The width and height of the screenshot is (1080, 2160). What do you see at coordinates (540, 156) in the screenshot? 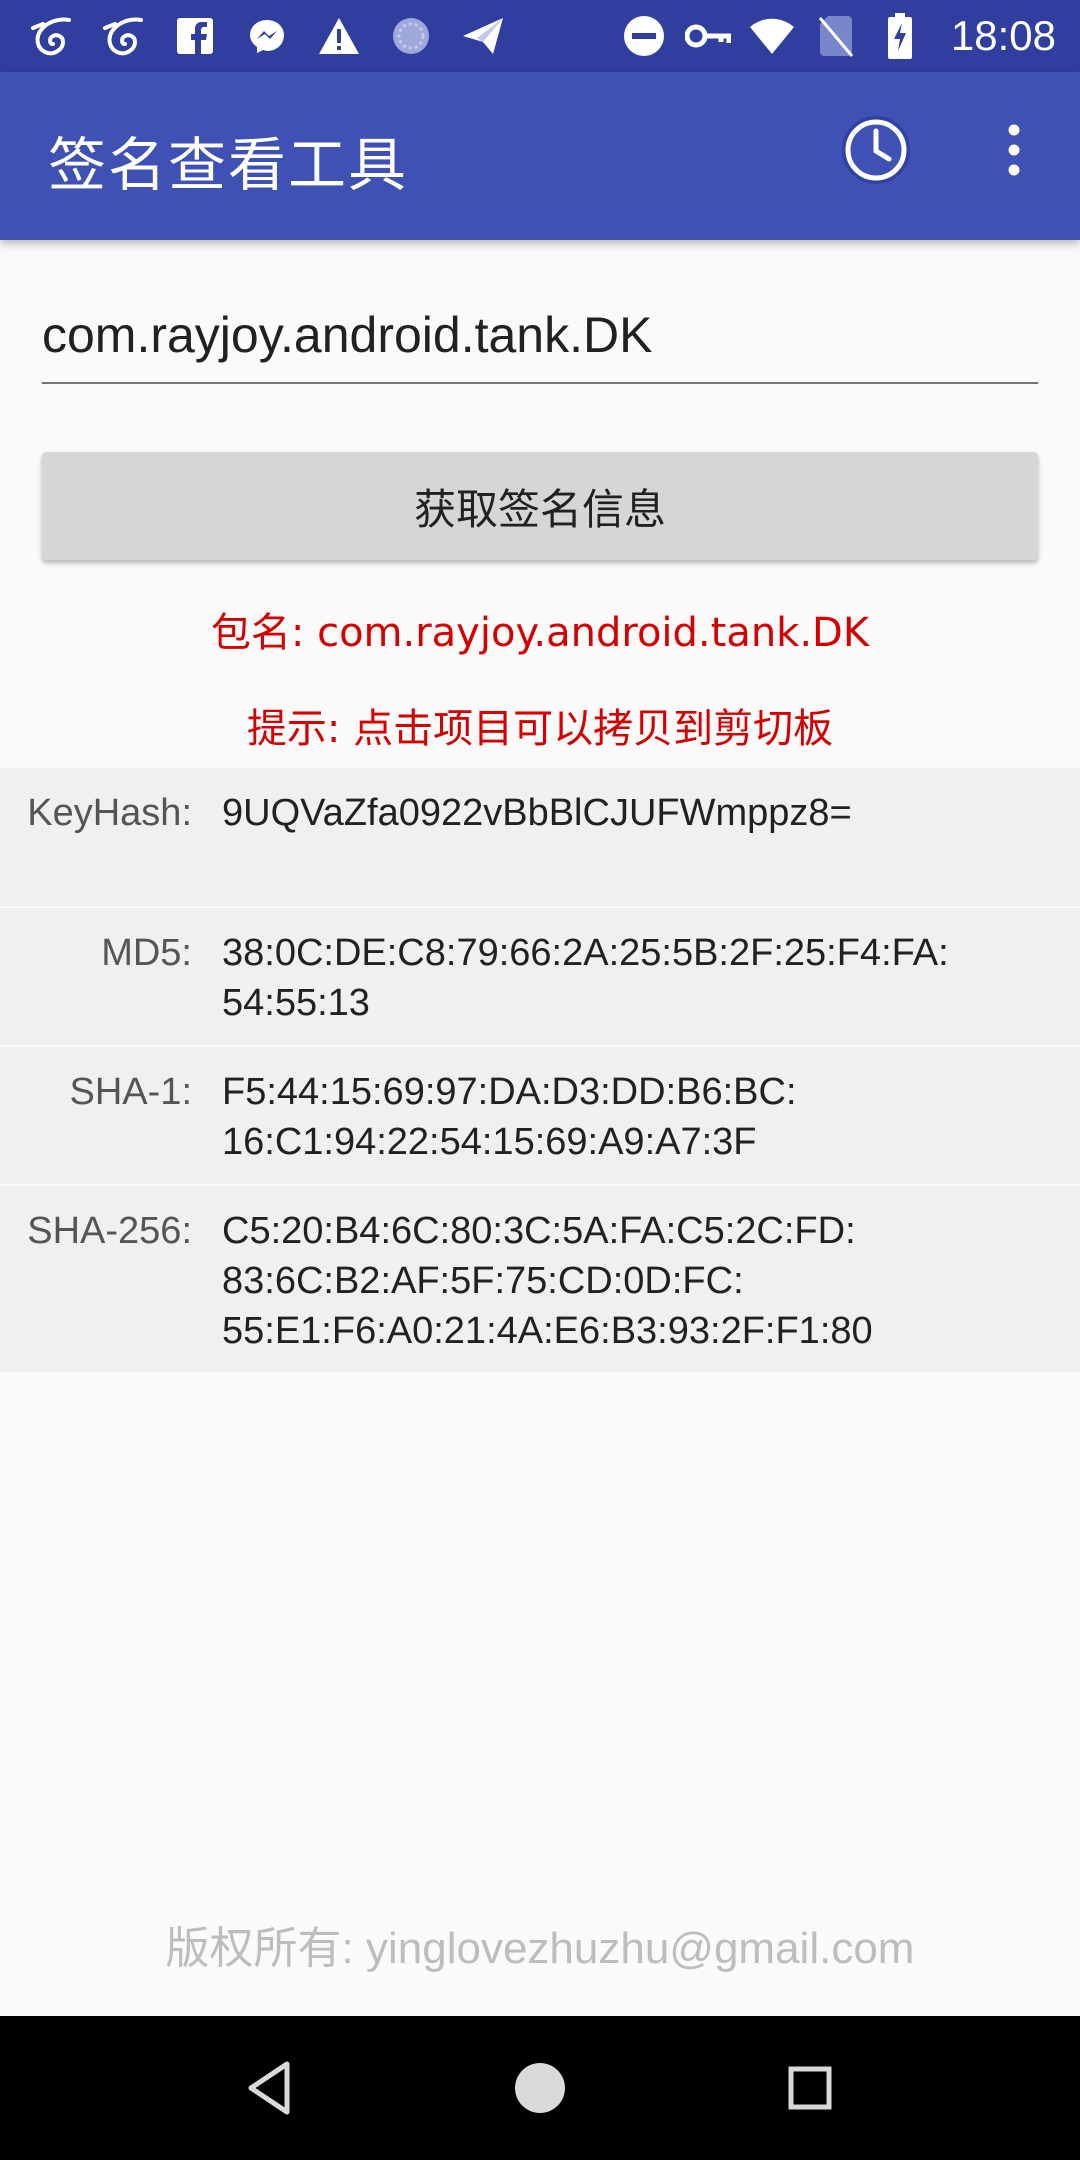
I see `app-bar: 签名查看工具` at bounding box center [540, 156].